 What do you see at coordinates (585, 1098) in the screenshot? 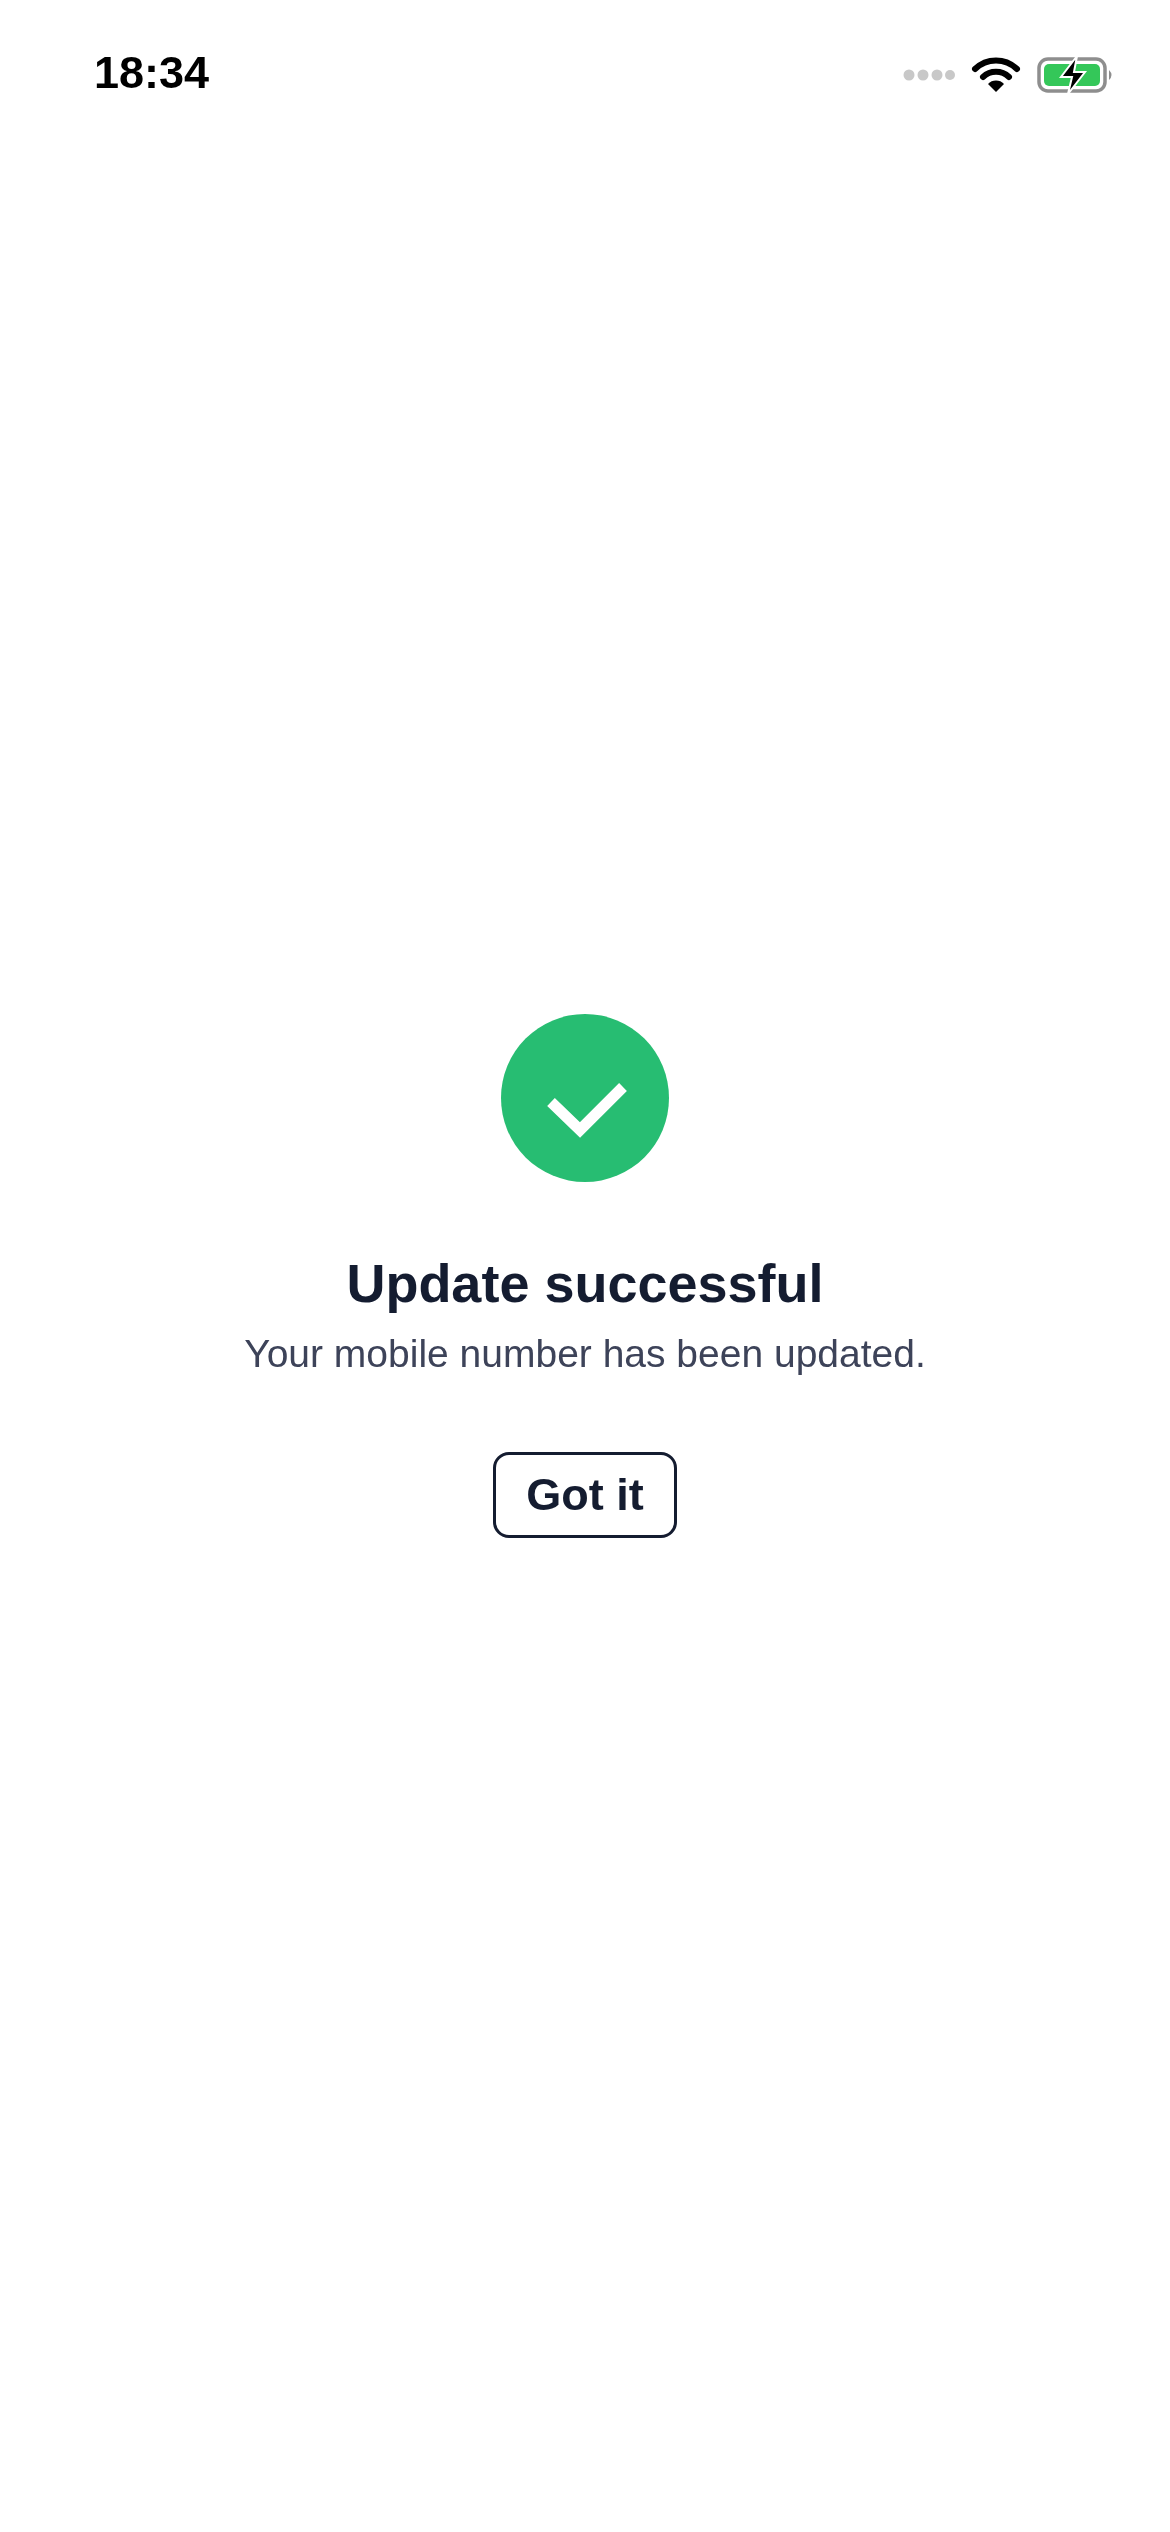
I see `success-check-icon` at bounding box center [585, 1098].